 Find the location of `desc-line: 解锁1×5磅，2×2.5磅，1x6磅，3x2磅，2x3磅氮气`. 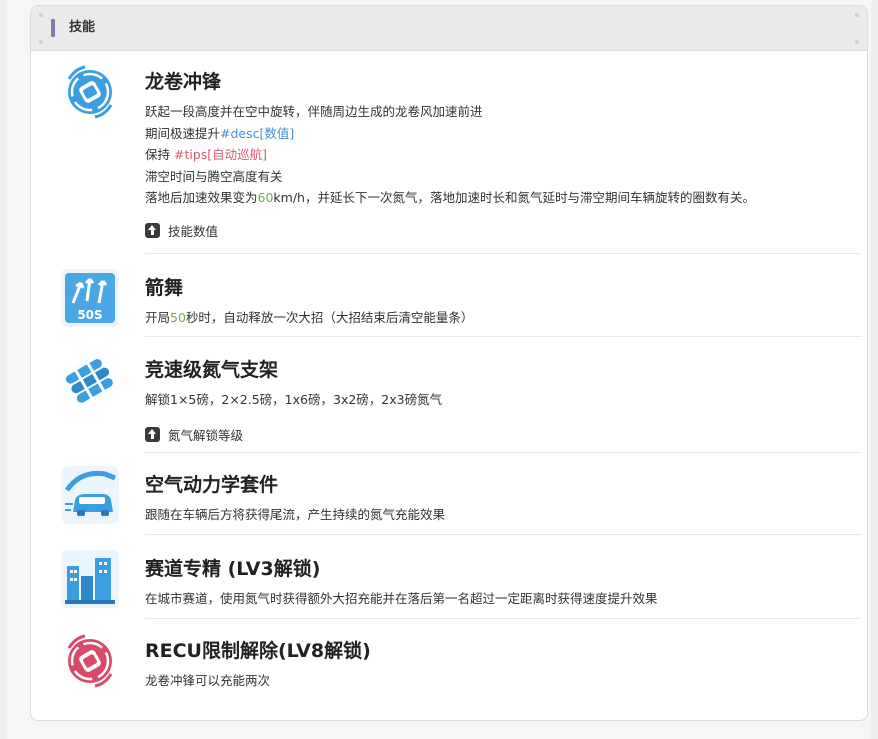

desc-line: 解锁1×5磅，2×2.5磅，1x6磅，3x2磅，2x3磅氮气 is located at coordinates (294, 399).